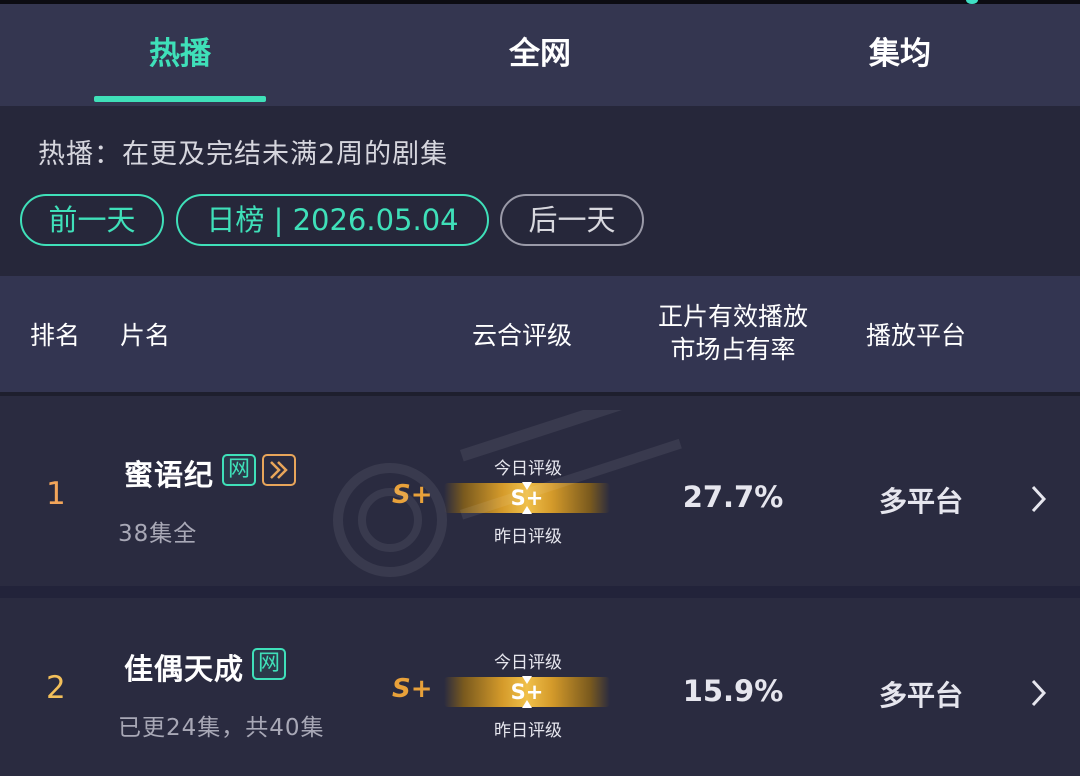 The image size is (1080, 776). What do you see at coordinates (180, 99) in the screenshot?
I see `active-tab-indicator` at bounding box center [180, 99].